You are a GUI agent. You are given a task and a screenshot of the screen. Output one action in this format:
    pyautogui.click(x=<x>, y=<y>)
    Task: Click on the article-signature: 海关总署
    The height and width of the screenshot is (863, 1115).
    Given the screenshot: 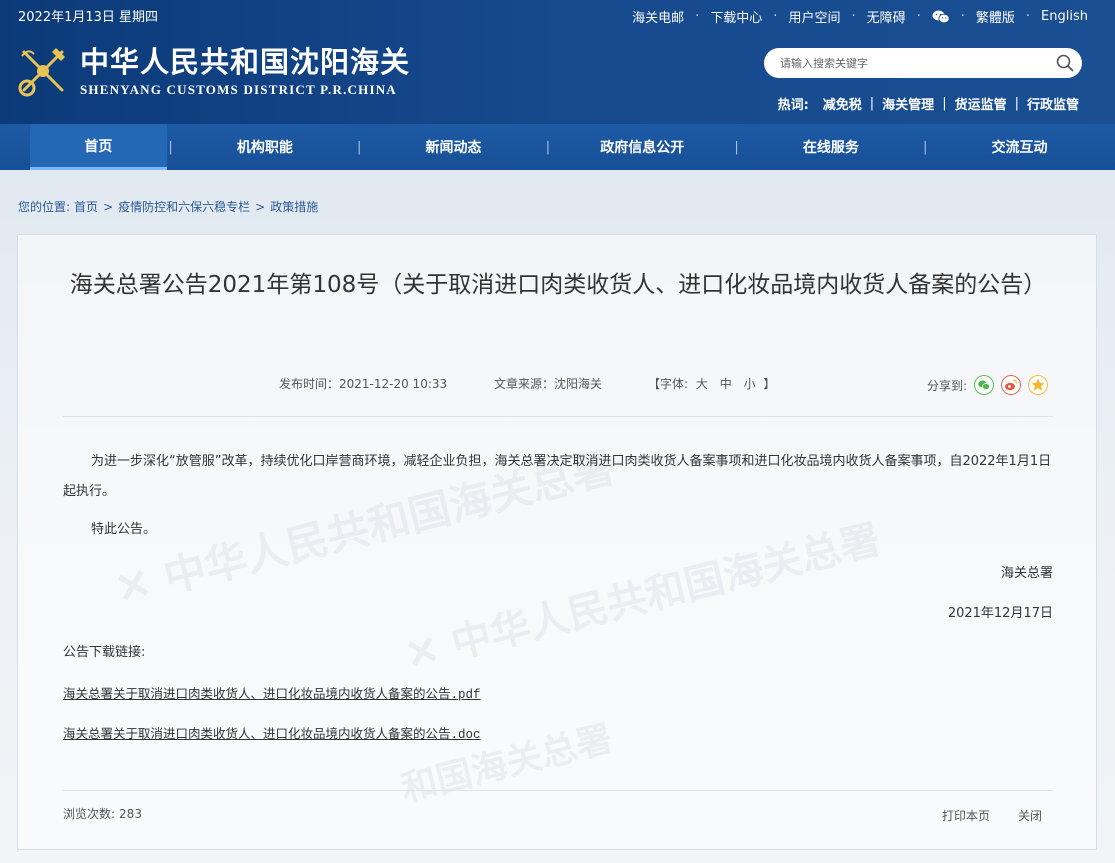 What is the action you would take?
    pyautogui.click(x=1026, y=573)
    